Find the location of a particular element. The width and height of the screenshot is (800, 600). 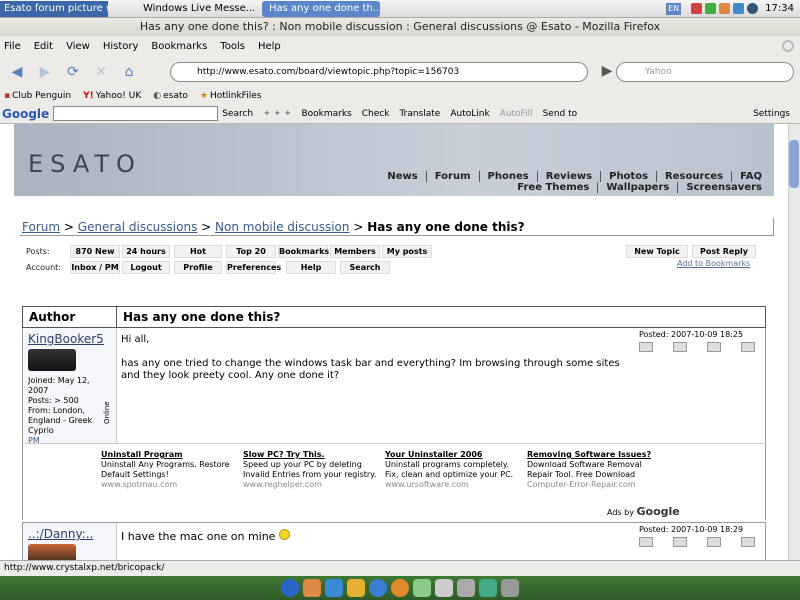

crumb-general-discussions: General discussions is located at coordinates (138, 227).